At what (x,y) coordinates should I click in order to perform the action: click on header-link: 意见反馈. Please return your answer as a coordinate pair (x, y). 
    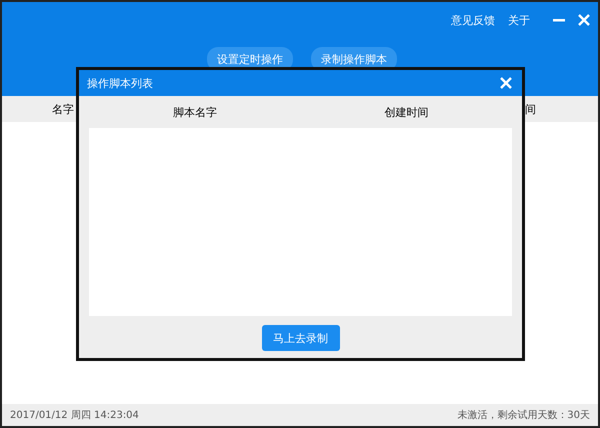
    Looking at the image, I should click on (473, 20).